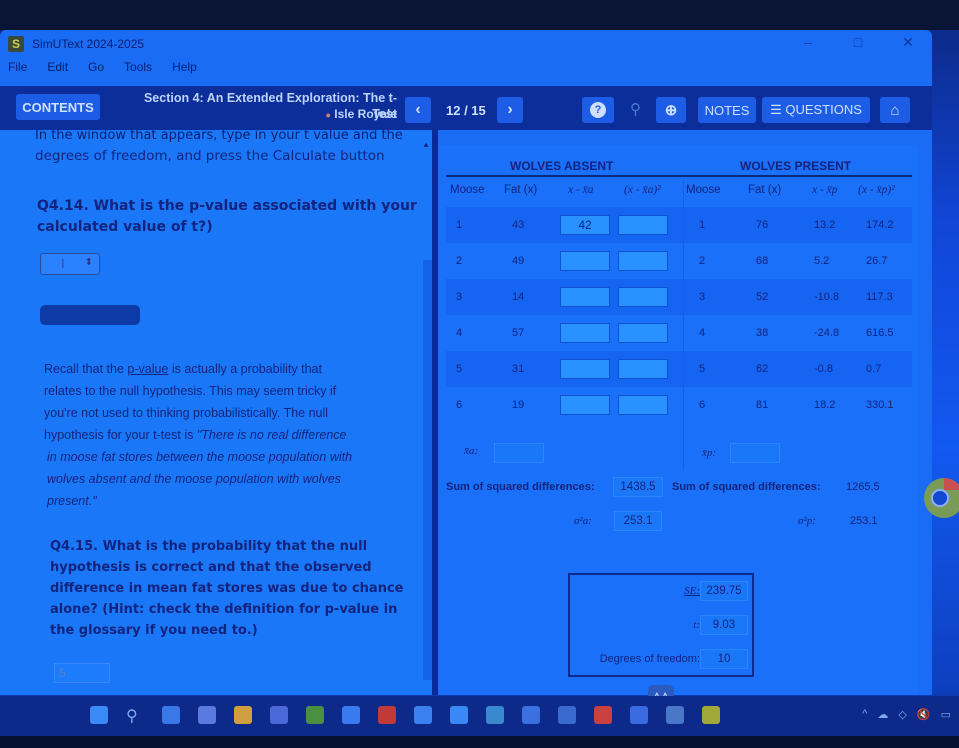 The width and height of the screenshot is (959, 748). I want to click on media-player-icon, so click(423, 715).